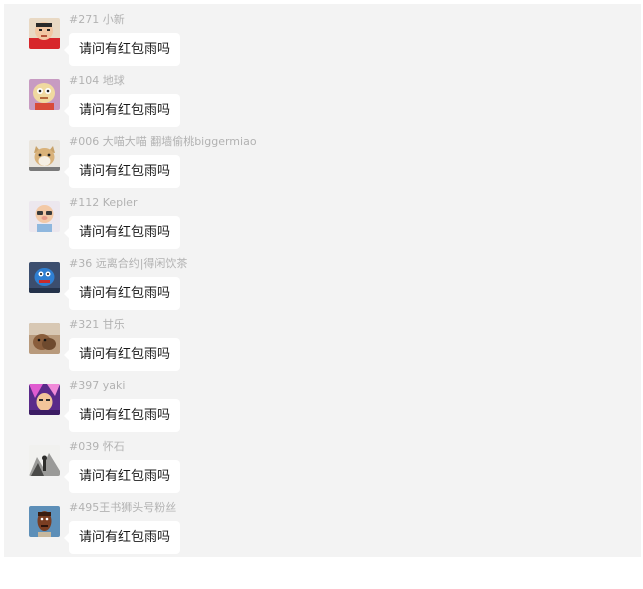  I want to click on blue-creature-avatar-icon, so click(44, 277).